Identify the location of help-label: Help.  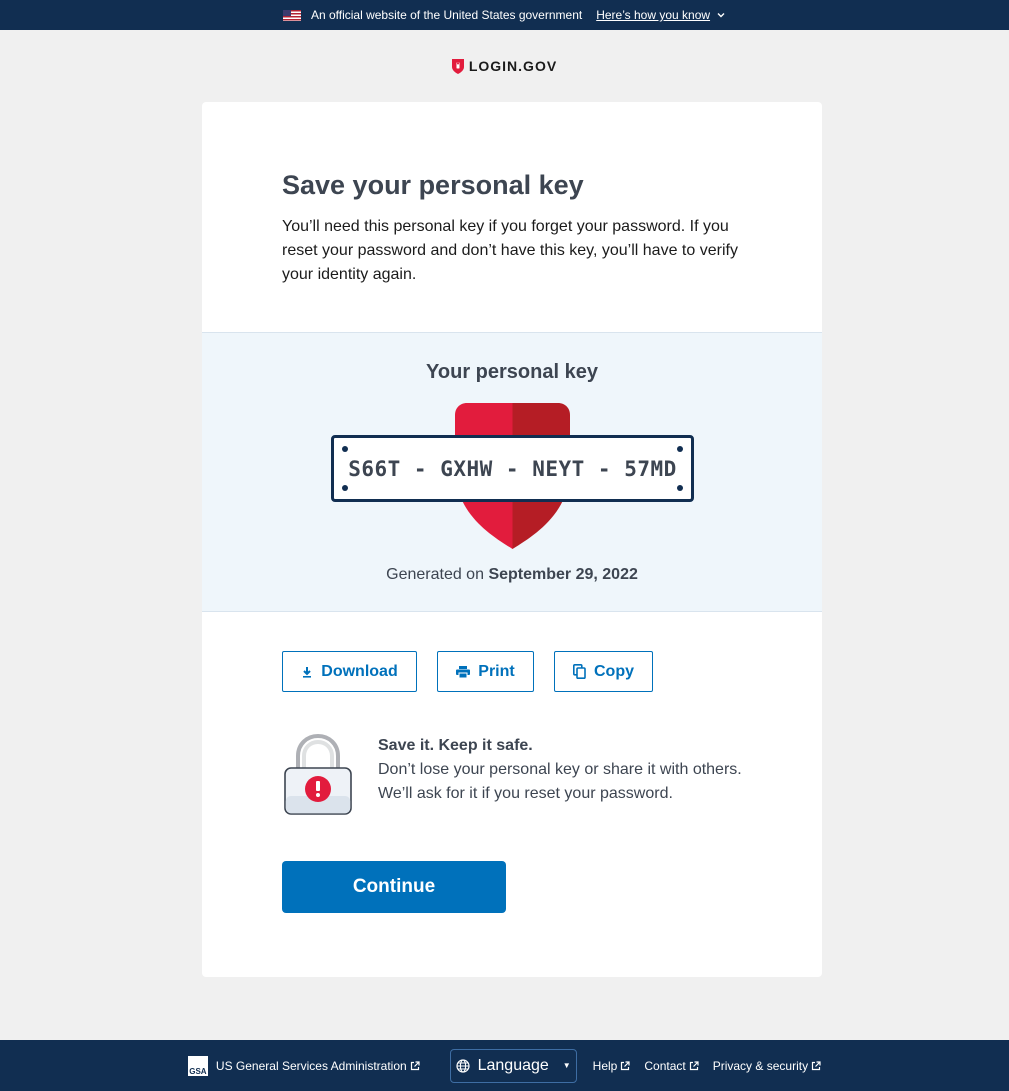
(605, 1065).